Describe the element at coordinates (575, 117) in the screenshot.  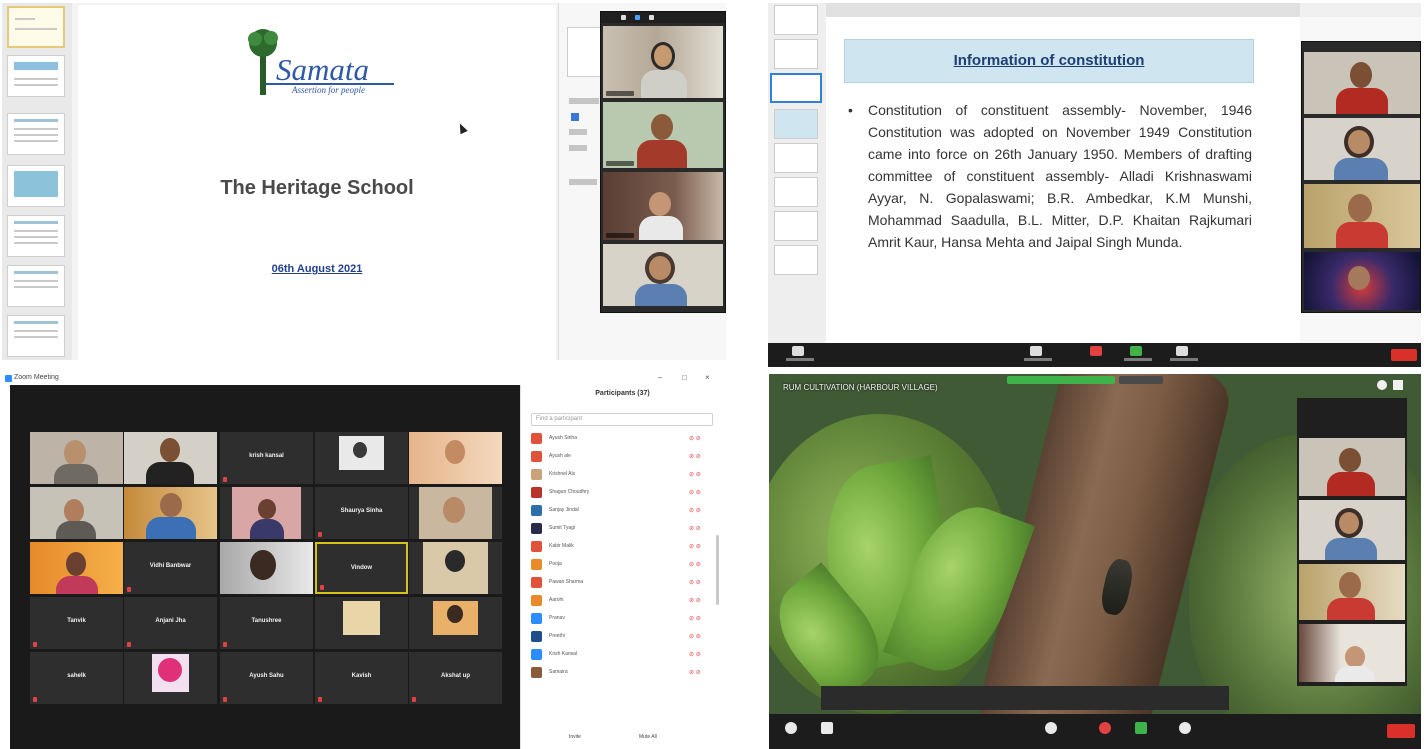
I see `panel-checkbox` at that location.